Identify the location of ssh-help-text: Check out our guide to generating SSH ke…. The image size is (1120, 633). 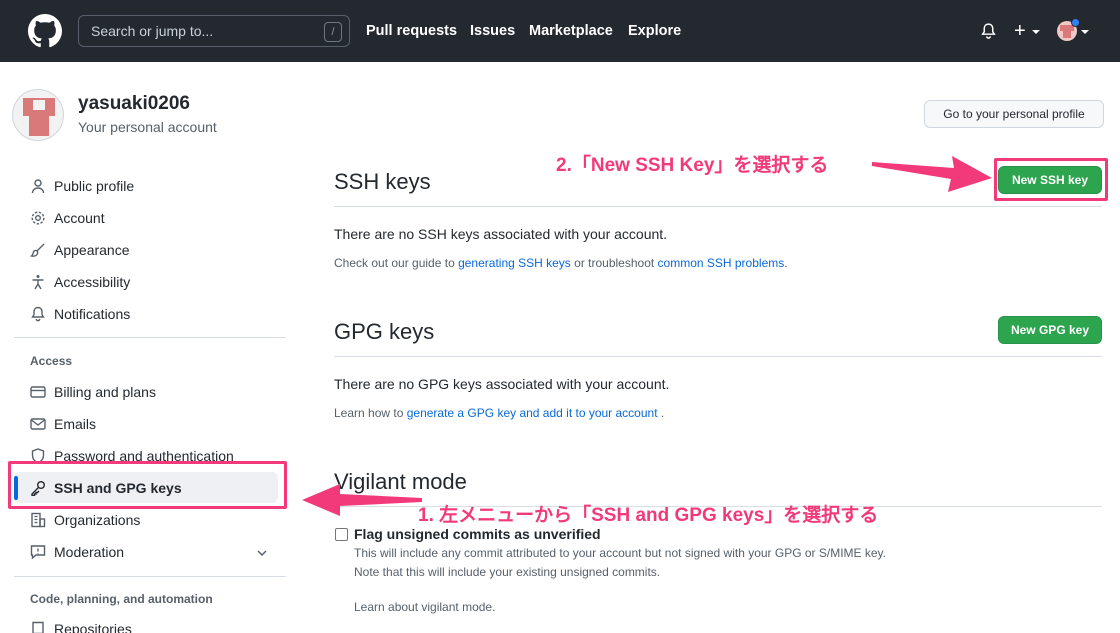
(561, 263).